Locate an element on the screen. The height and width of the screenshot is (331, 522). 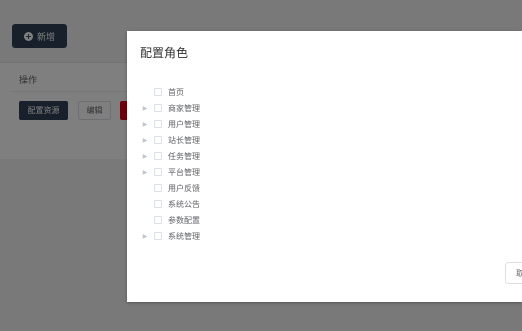
tree-node: ▶用户反馈 is located at coordinates (241, 188).